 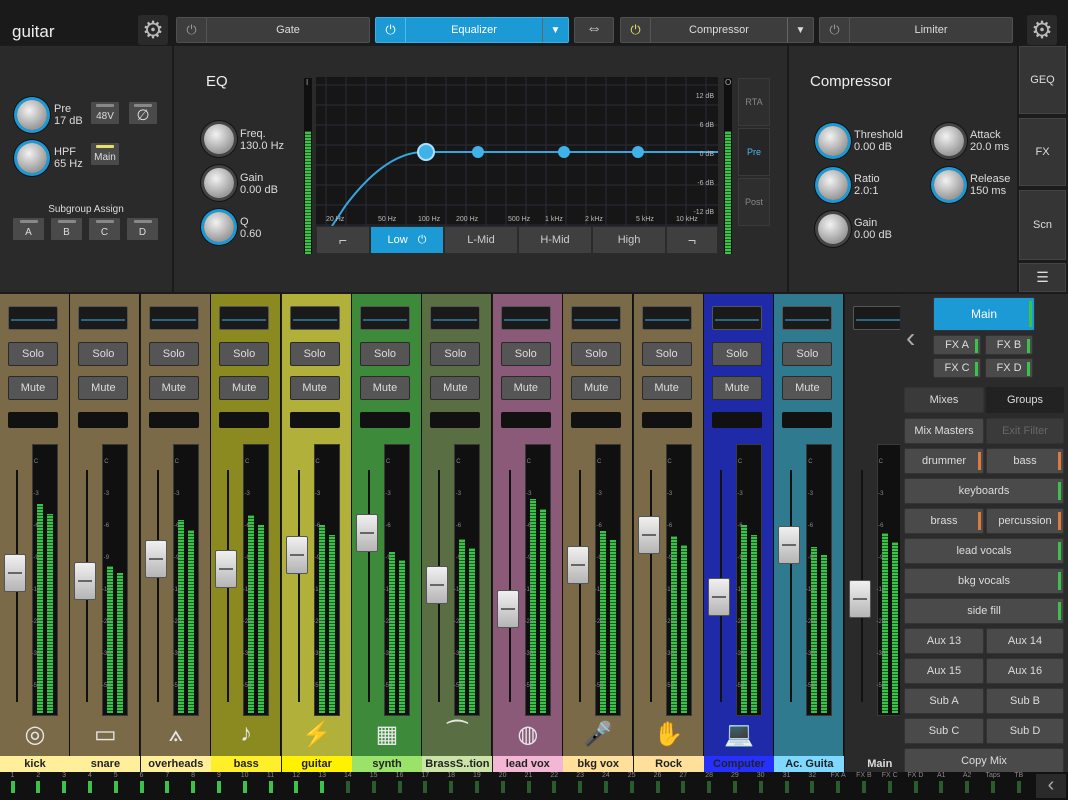 What do you see at coordinates (476, 782) in the screenshot?
I see `overview-channel: 19` at bounding box center [476, 782].